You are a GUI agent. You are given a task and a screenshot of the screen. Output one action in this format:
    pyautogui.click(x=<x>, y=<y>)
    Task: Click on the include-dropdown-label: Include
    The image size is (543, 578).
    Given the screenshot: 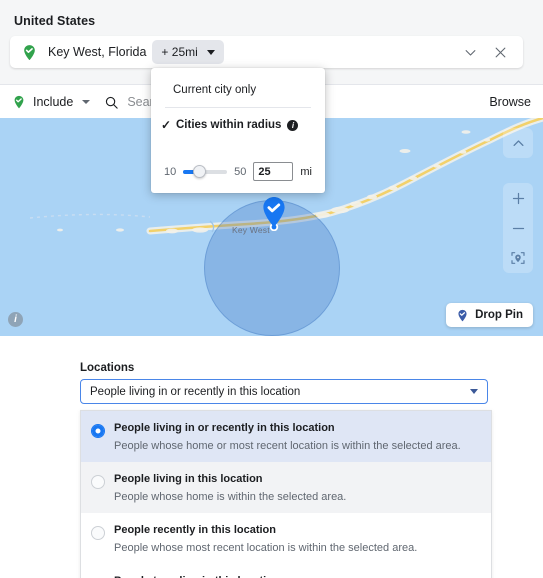 What is the action you would take?
    pyautogui.click(x=53, y=102)
    